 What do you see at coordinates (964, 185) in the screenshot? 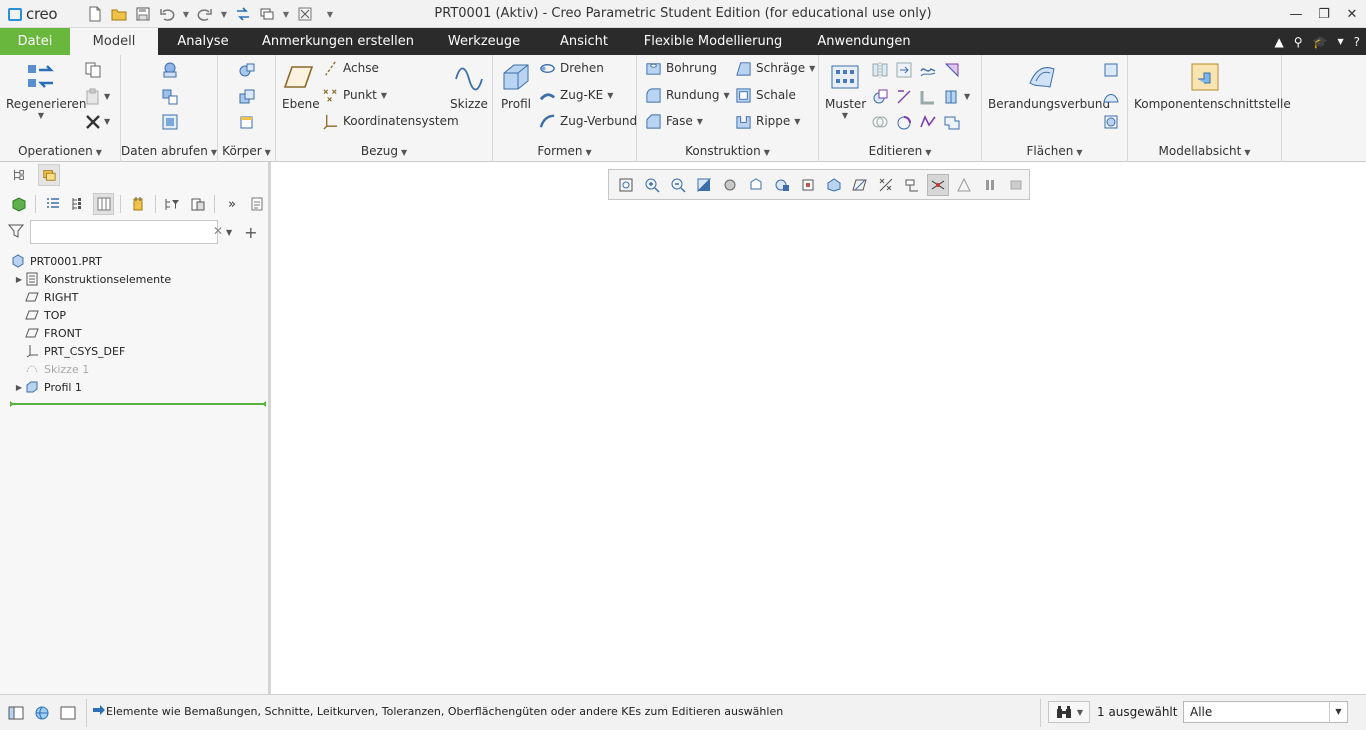
I see `annotation-plane-icon` at bounding box center [964, 185].